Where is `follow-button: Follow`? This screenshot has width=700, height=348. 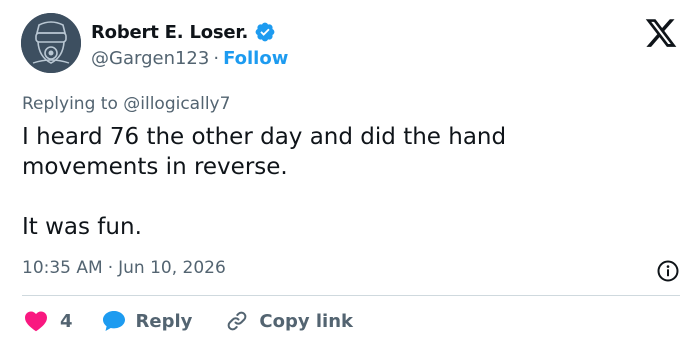
follow-button: Follow is located at coordinates (255, 58).